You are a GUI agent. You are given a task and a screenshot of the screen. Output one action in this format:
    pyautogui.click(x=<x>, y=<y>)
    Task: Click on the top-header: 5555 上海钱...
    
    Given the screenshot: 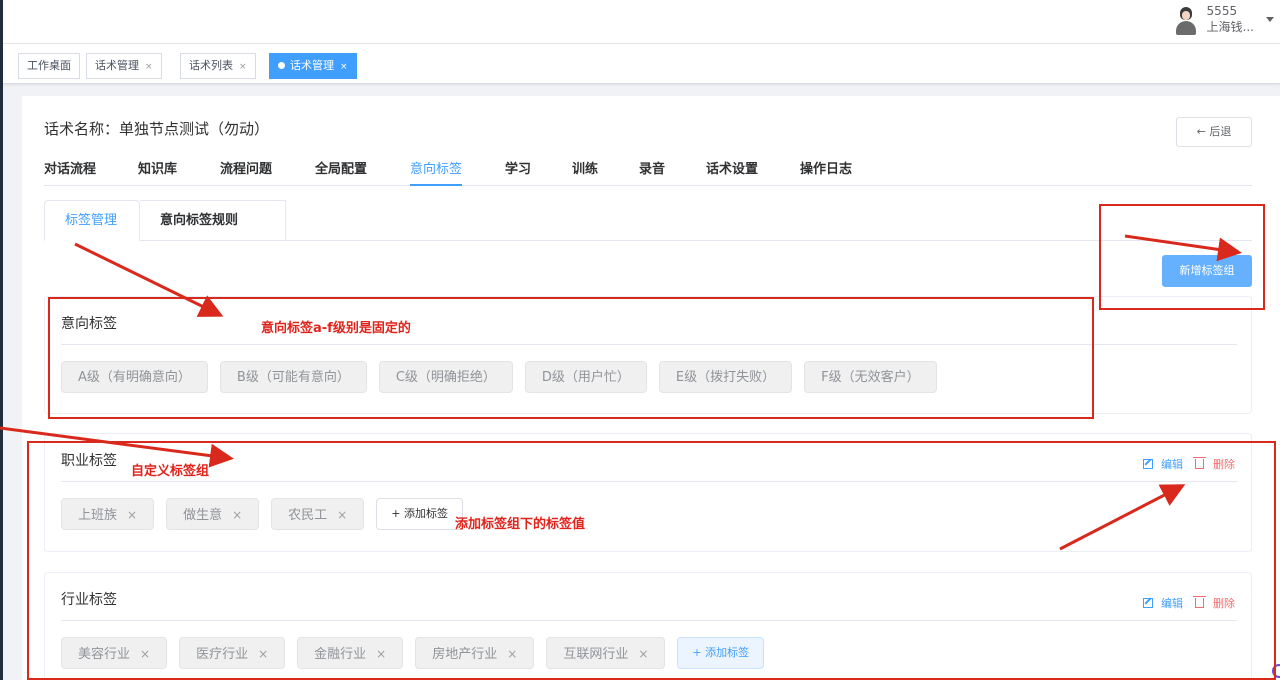 What is the action you would take?
    pyautogui.click(x=641, y=22)
    